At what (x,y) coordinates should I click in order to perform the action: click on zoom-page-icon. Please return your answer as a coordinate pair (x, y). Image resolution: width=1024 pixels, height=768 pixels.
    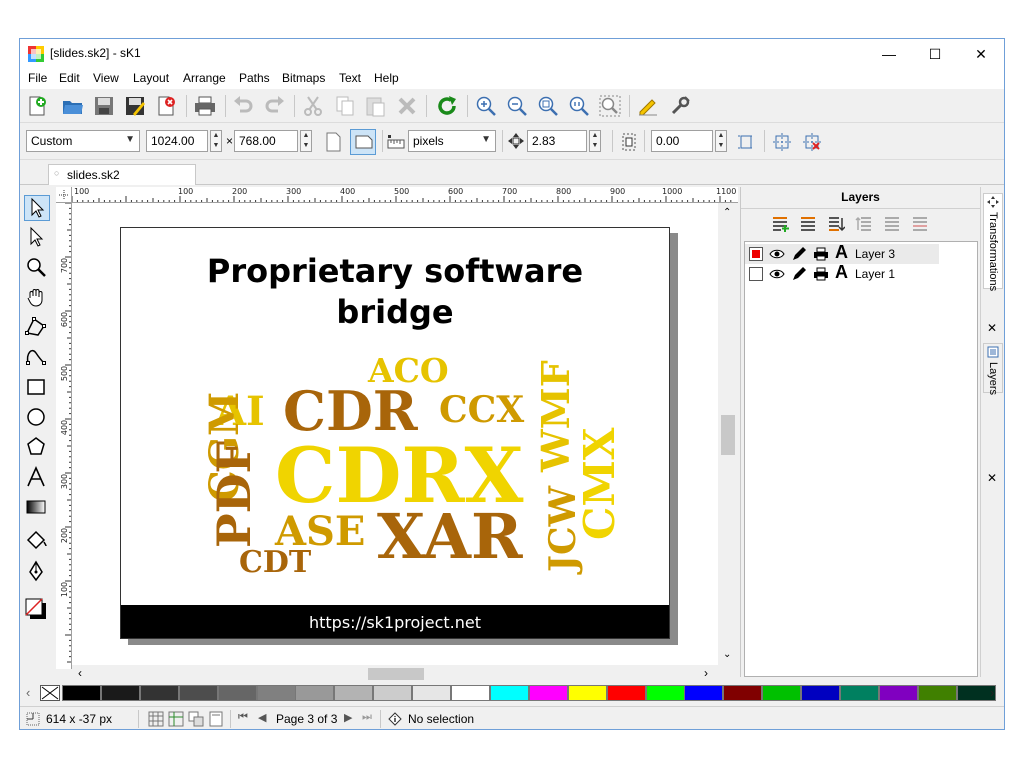
    Looking at the image, I should click on (548, 106).